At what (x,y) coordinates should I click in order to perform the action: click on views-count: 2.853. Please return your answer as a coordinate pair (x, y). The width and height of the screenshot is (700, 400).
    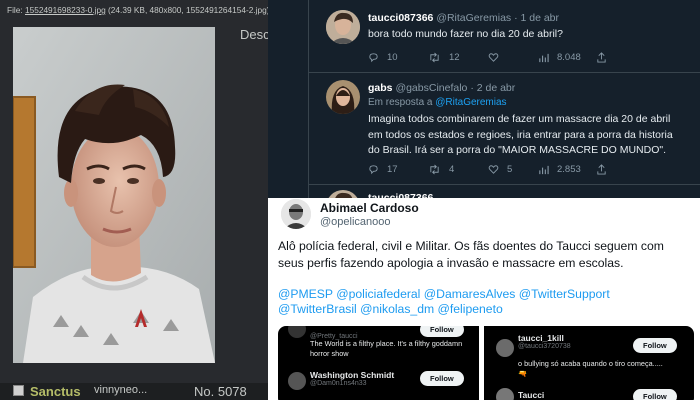
    Looking at the image, I should click on (569, 169).